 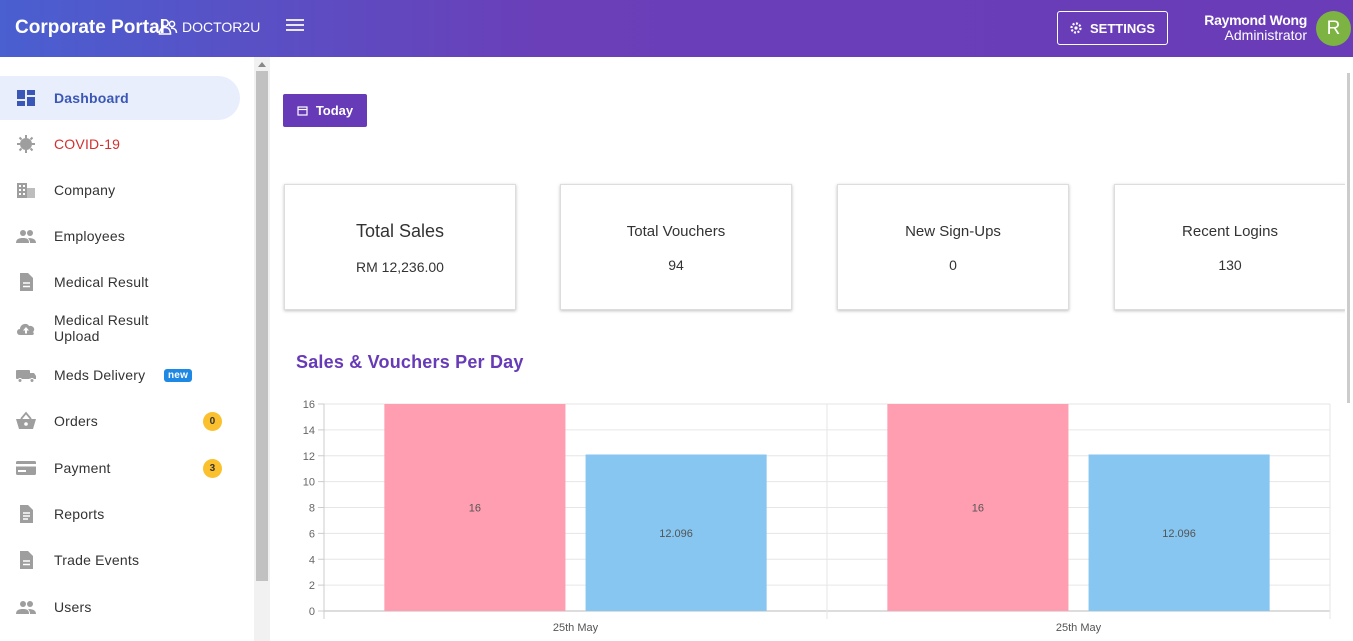 What do you see at coordinates (262, 326) in the screenshot?
I see `sidebar-scroll-thumb` at bounding box center [262, 326].